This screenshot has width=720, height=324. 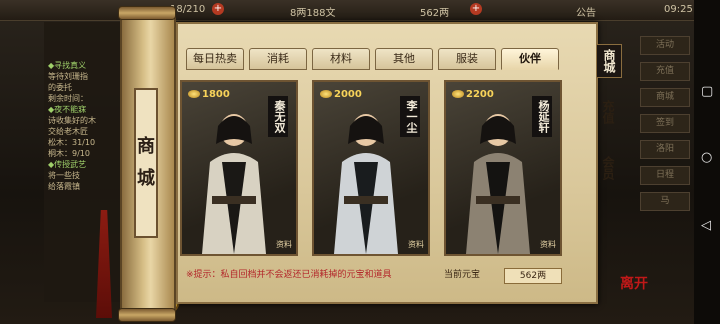 What do you see at coordinates (84, 76) in the screenshot?
I see `quest-line: 等待刘珊指` at bounding box center [84, 76].